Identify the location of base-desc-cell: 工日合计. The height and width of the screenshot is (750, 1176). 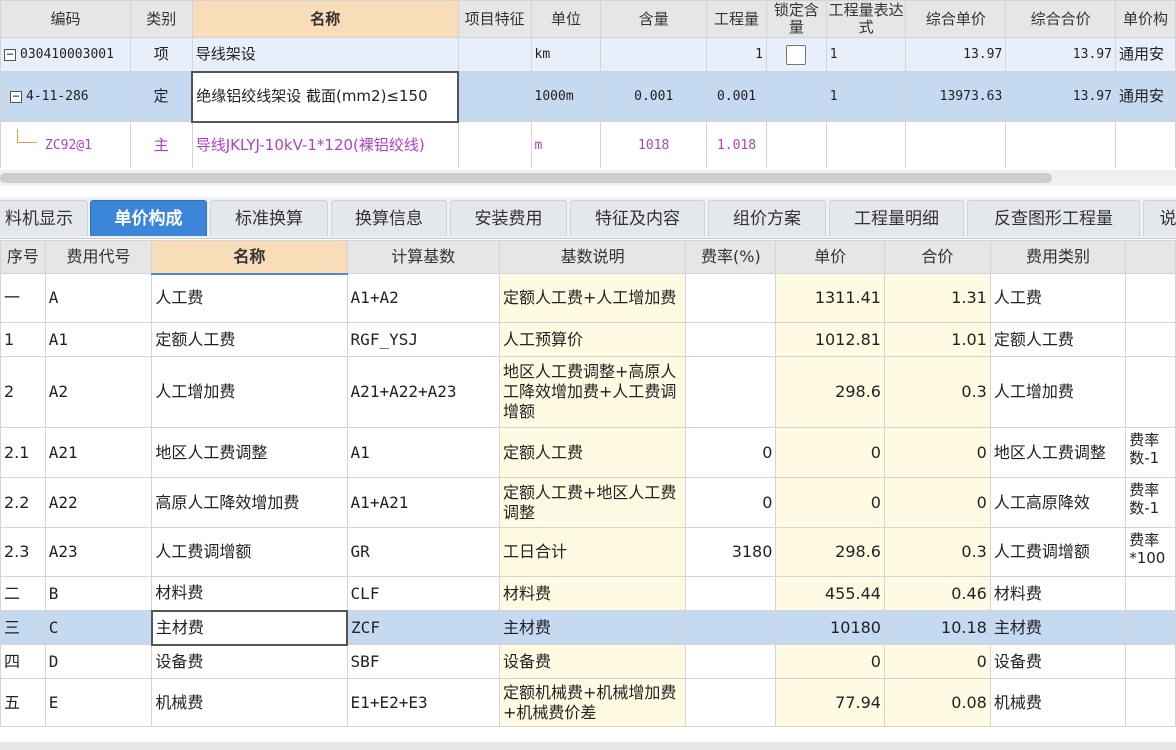
(592, 552).